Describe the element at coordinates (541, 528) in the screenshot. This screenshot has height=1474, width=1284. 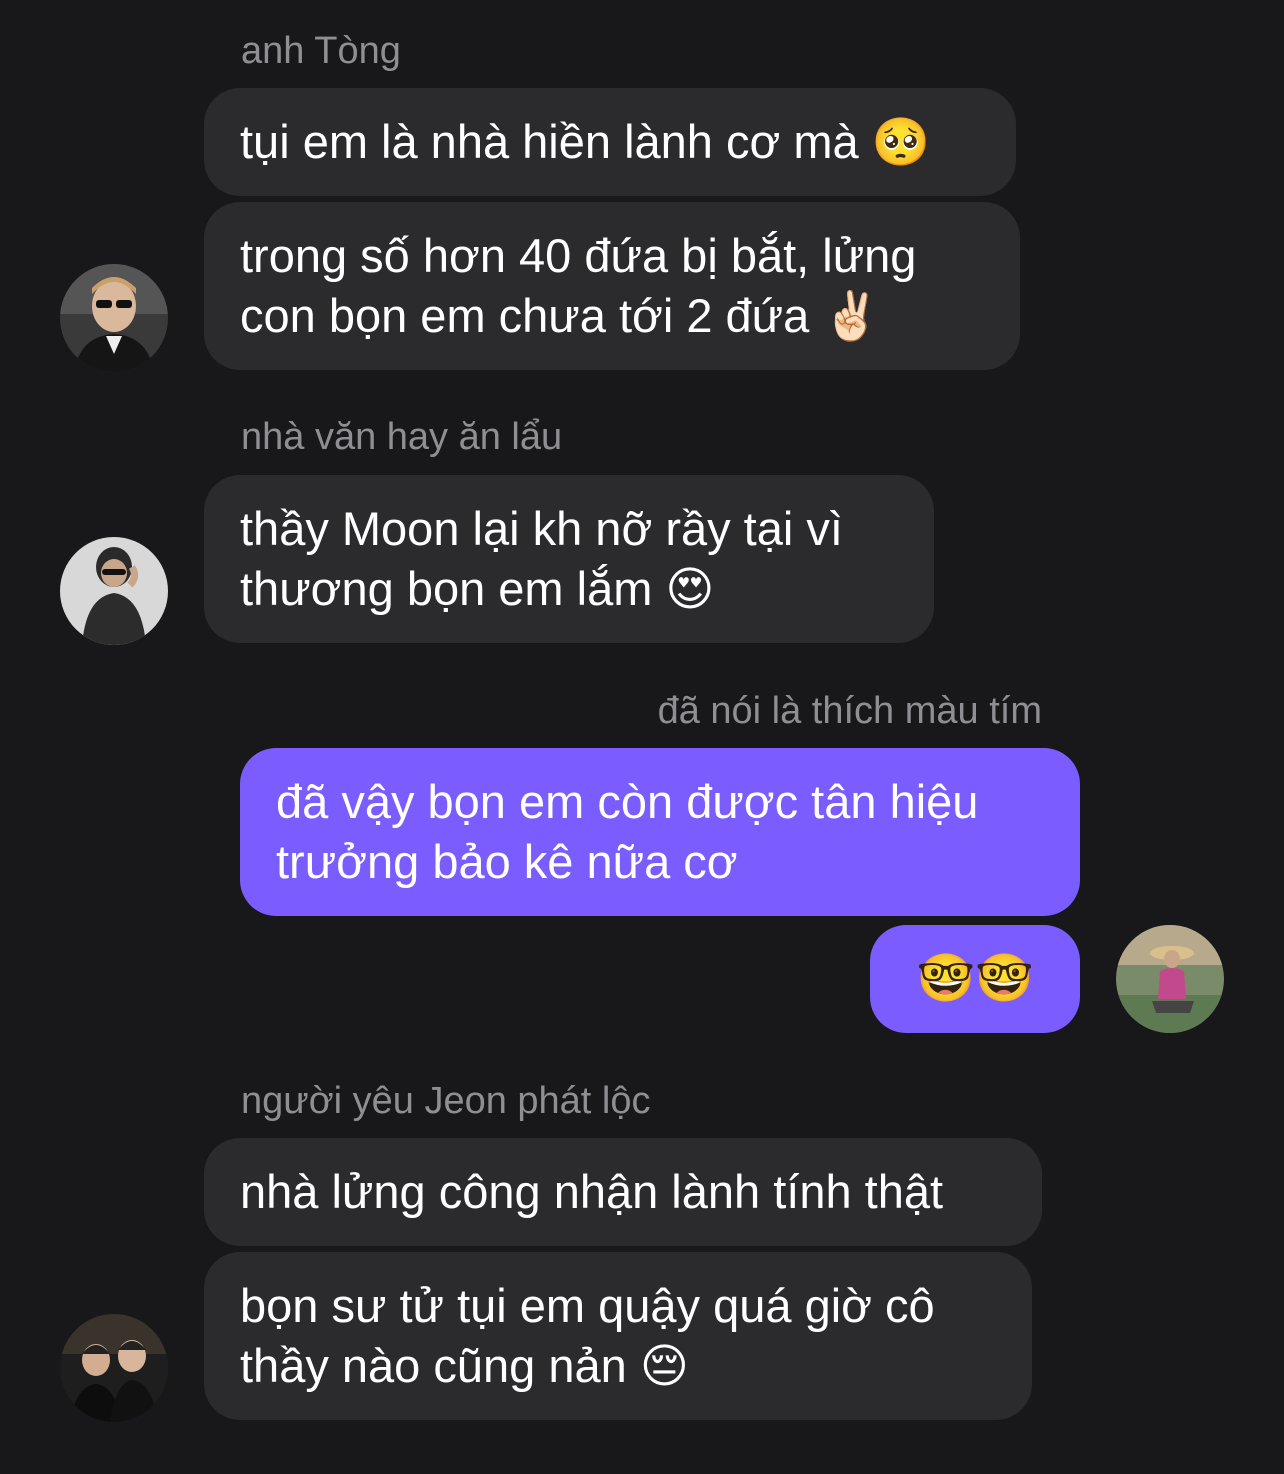
I see `message-text: thầy Moon lại kh nỡ rầy tại vì` at that location.